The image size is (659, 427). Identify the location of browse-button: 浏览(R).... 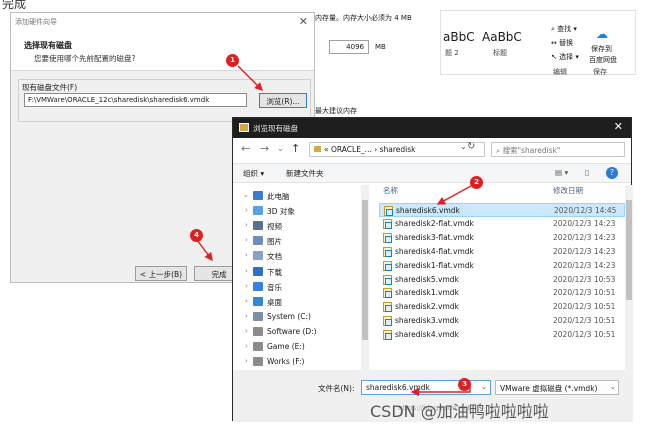
(283, 100).